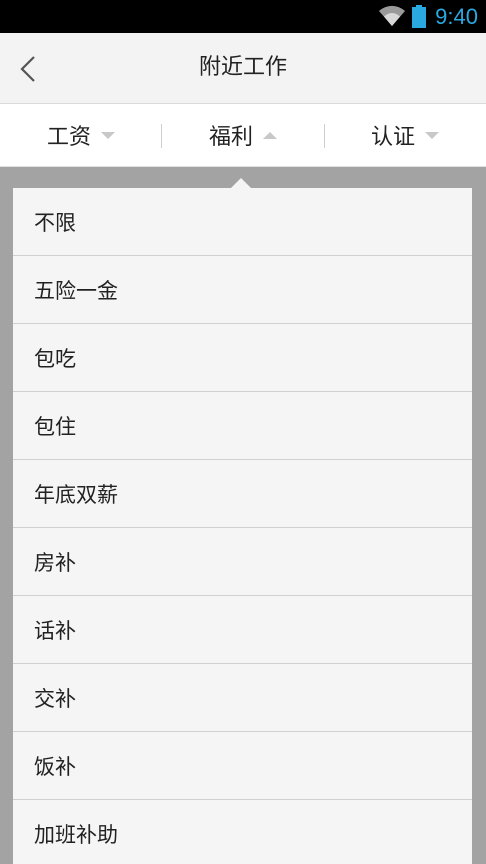  I want to click on title-bar: 附近工作, so click(243, 68).